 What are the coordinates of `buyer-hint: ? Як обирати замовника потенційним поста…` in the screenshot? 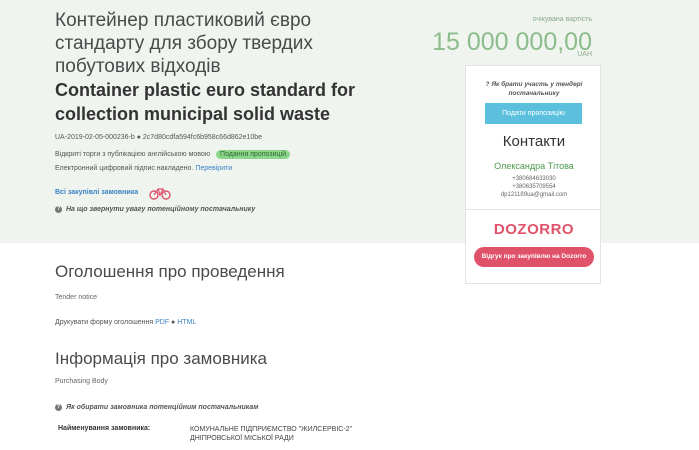 It's located at (156, 407).